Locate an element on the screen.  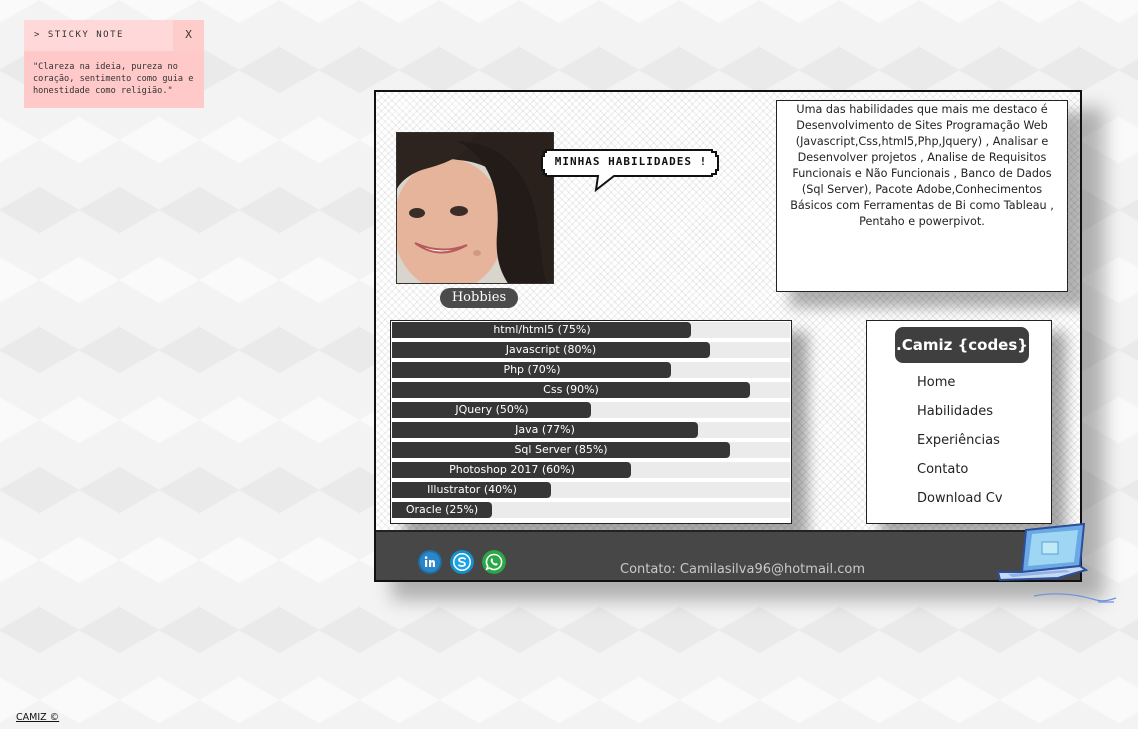
brand-logo: .Camiz {codes} is located at coordinates (962, 345).